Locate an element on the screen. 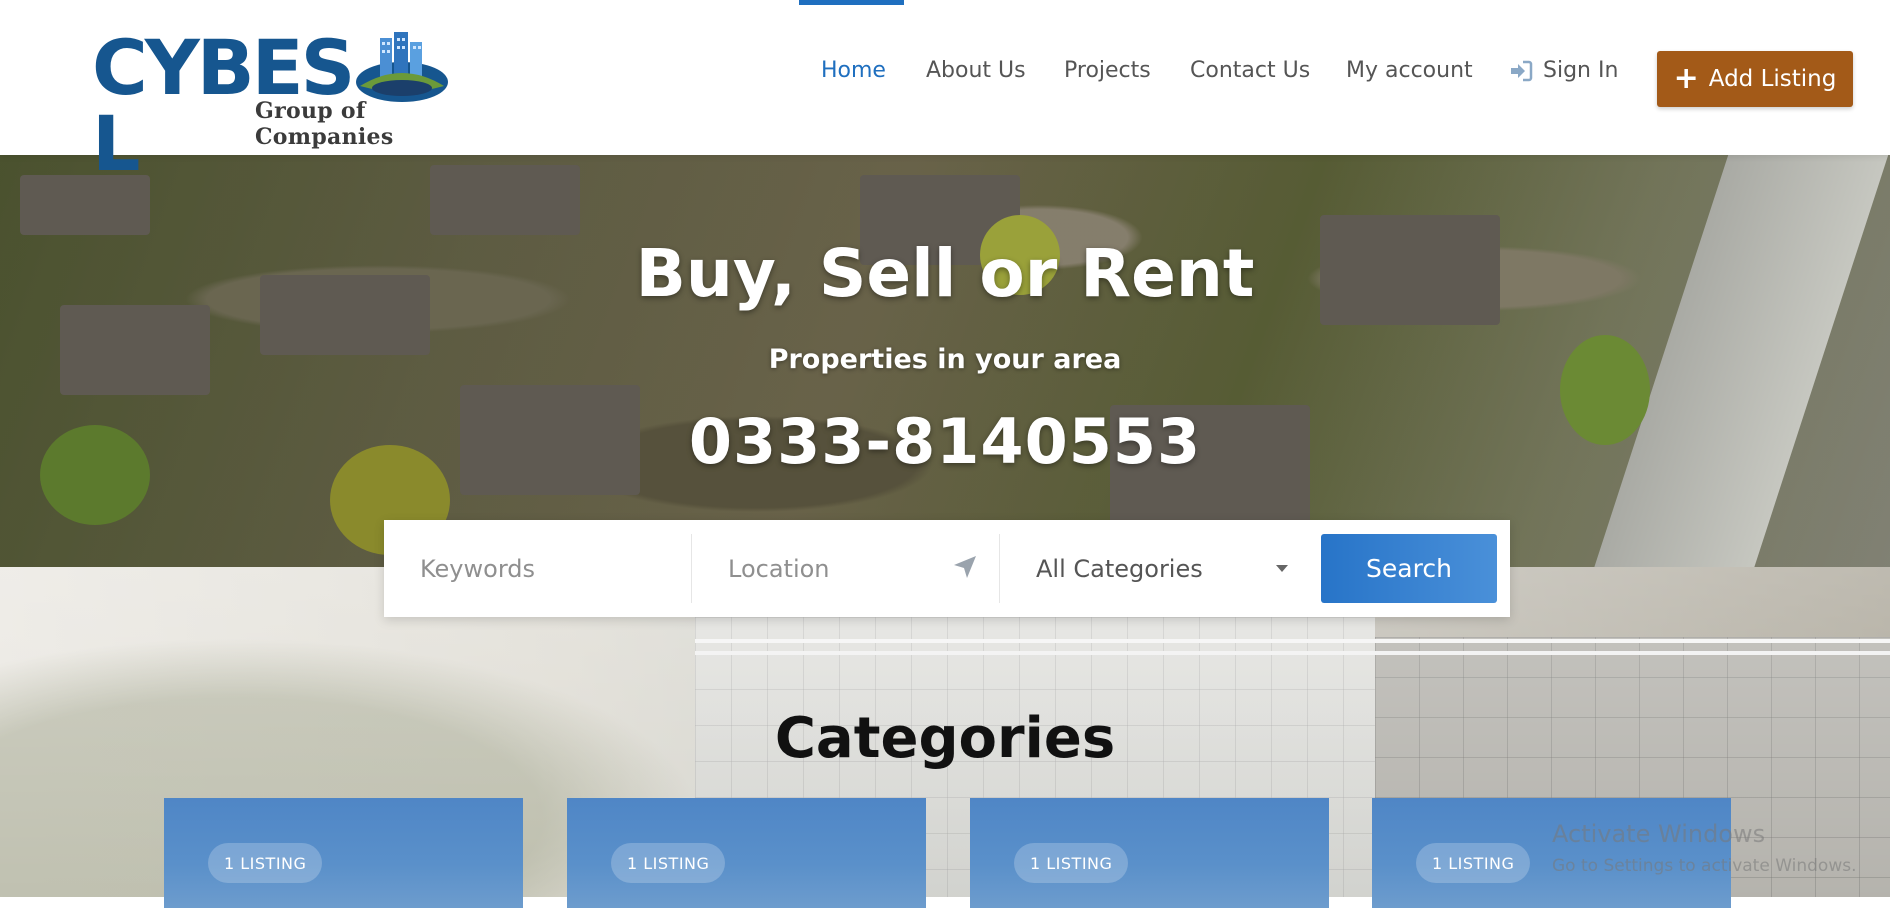  sign-in-label: Sign In is located at coordinates (1581, 70).